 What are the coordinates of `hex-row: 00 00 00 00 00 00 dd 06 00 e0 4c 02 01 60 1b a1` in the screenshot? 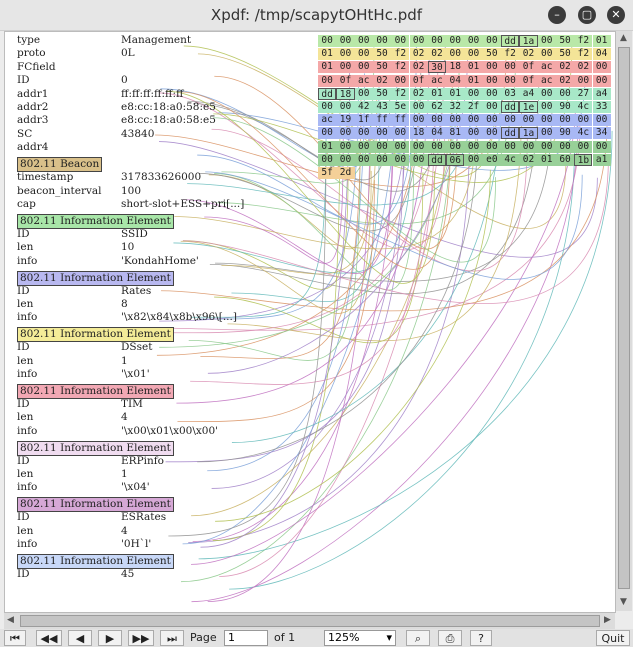 It's located at (464, 159).